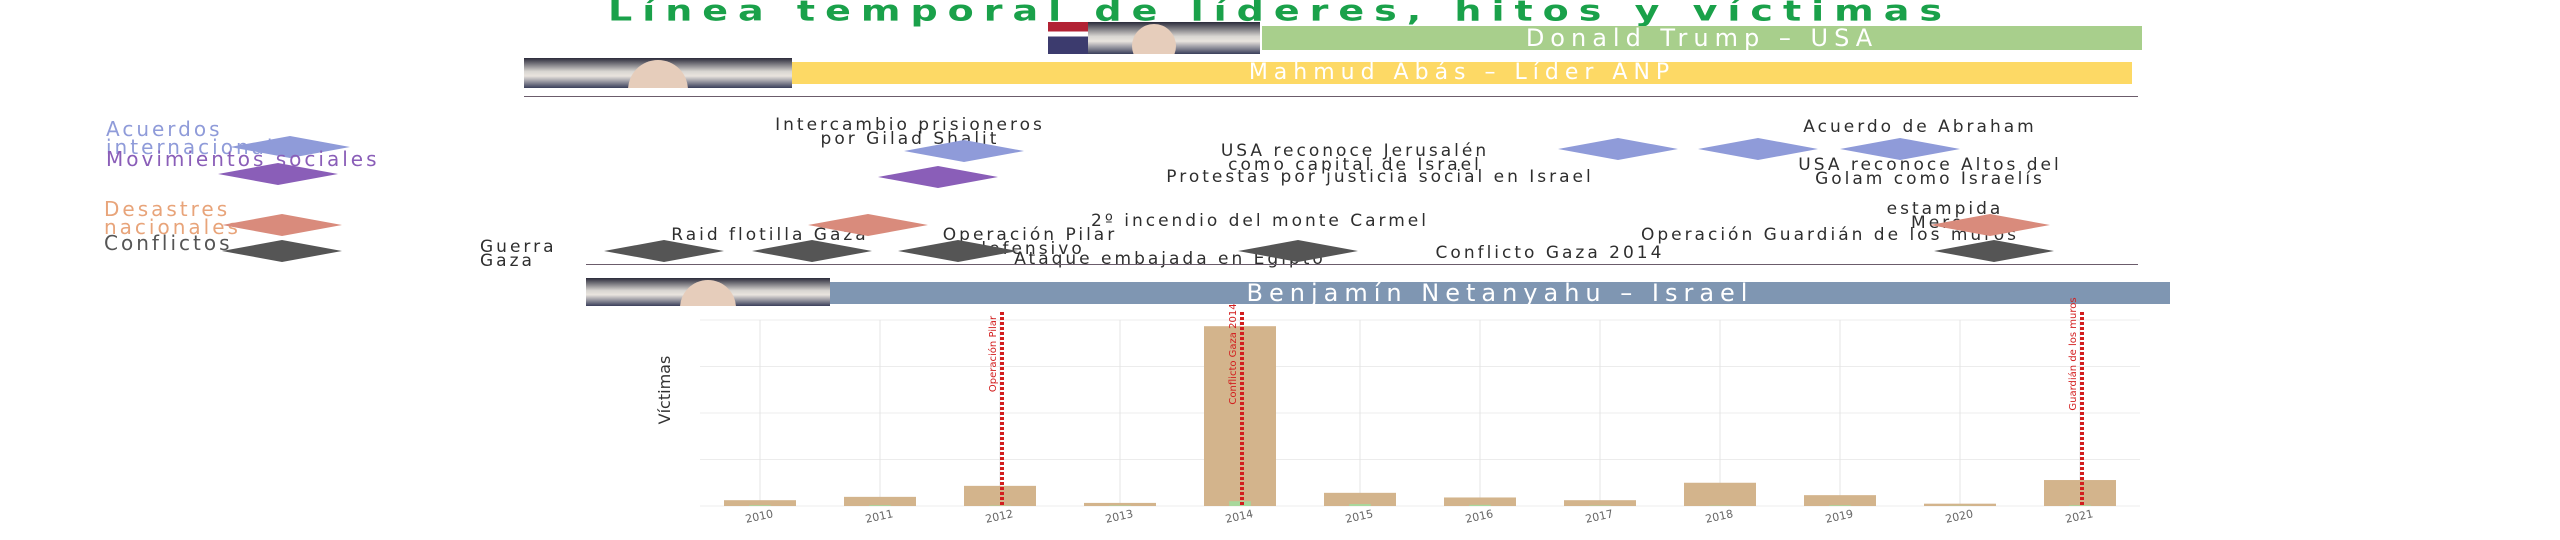 This screenshot has width=2560, height=540. Describe the element at coordinates (2079, 516) in the screenshot. I see `x-tick-label: 2021` at that location.